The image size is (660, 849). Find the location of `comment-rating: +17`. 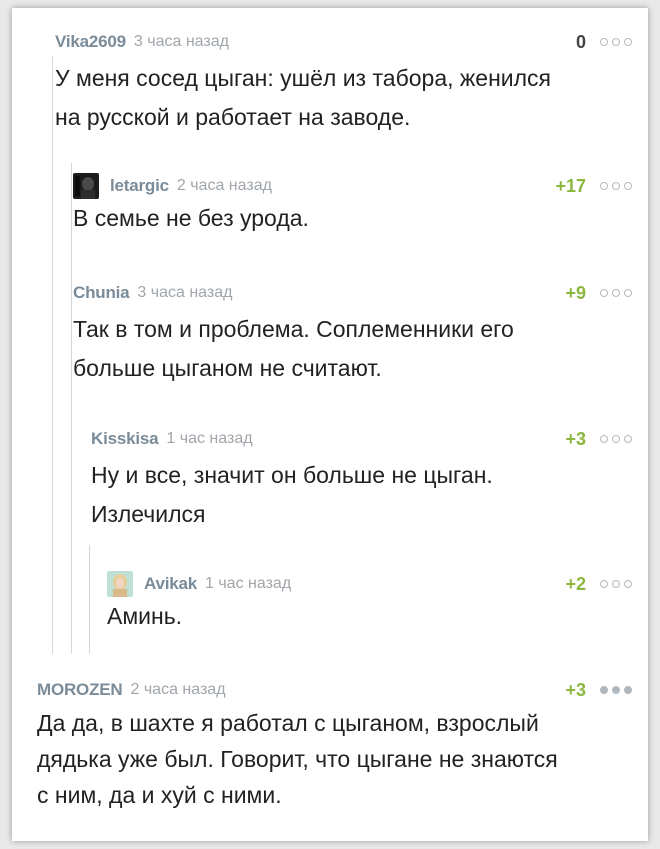

comment-rating: +17 is located at coordinates (570, 185).